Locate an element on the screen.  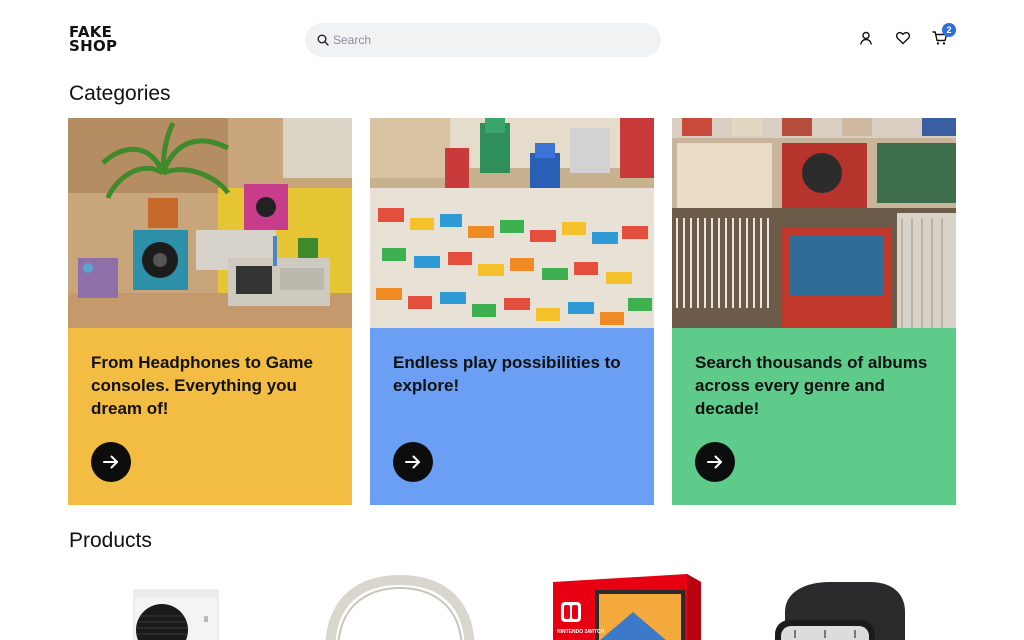
search-bar is located at coordinates (483, 40).